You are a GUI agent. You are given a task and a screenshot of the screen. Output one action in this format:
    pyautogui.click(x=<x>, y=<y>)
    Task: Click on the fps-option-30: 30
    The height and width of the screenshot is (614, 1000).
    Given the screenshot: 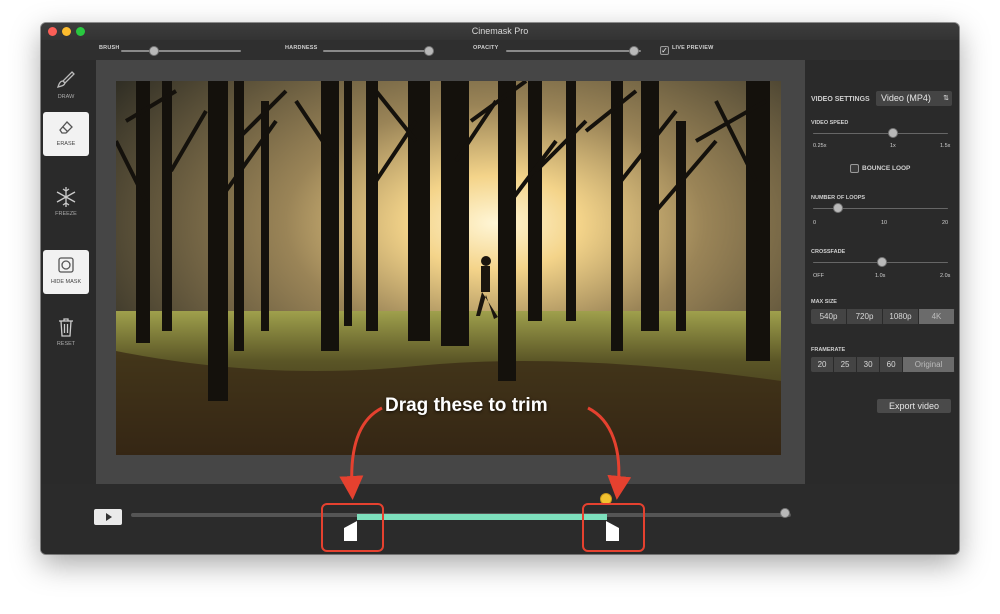 What is the action you would take?
    pyautogui.click(x=869, y=364)
    